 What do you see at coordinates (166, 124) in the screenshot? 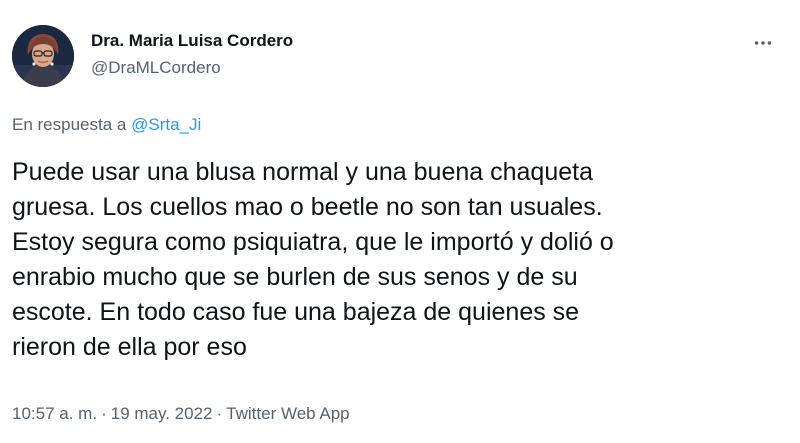
I see `reply-mention-link: @Srta_Ji` at bounding box center [166, 124].